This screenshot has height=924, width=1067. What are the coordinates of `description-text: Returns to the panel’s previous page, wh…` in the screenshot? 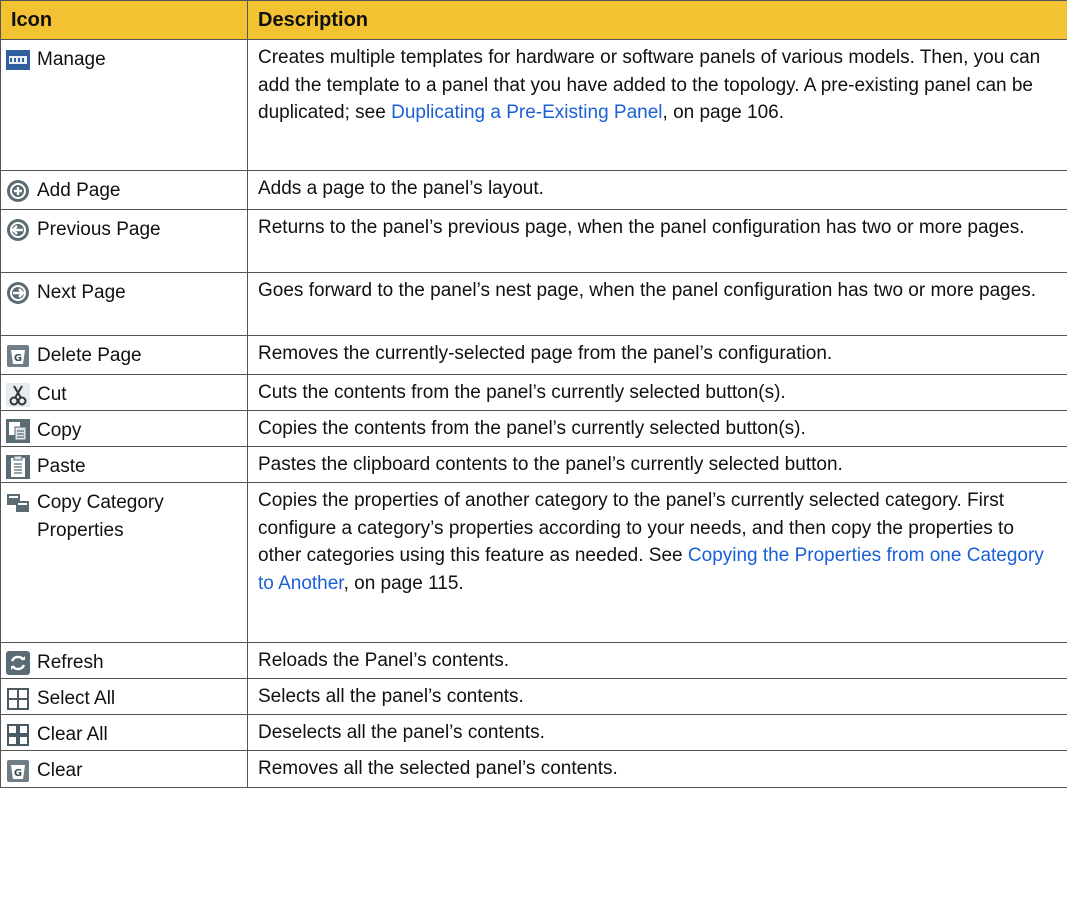 It's located at (657, 241).